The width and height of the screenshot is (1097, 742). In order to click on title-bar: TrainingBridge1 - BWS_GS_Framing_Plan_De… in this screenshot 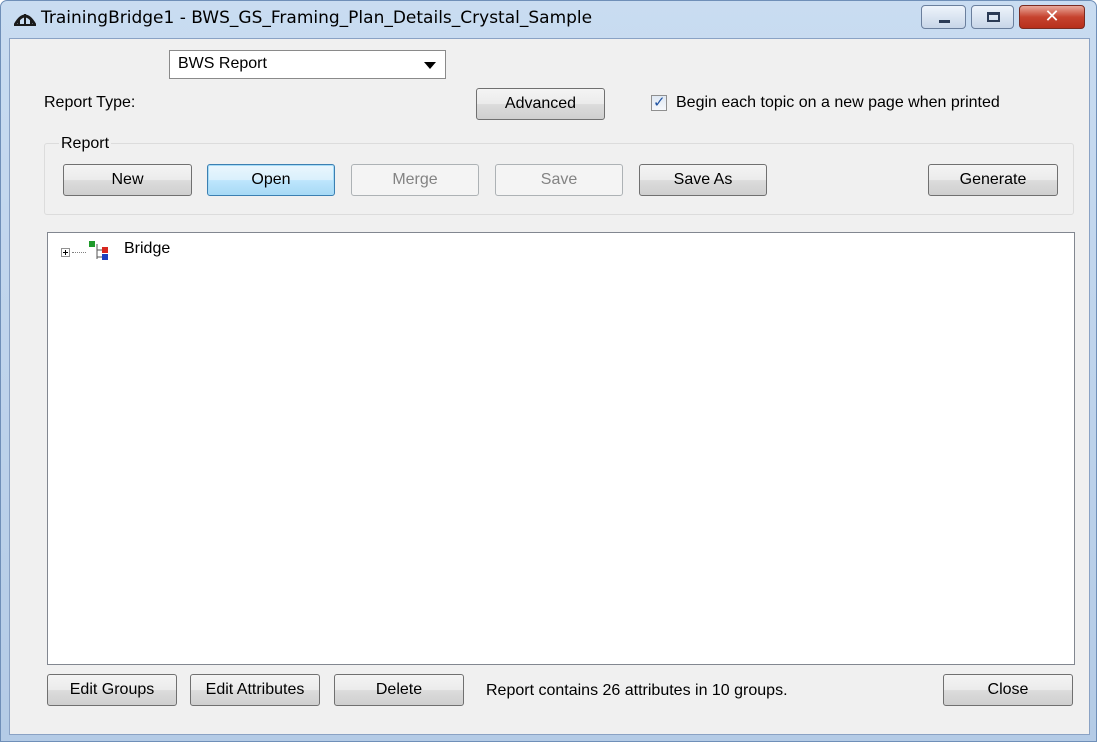, I will do `click(548, 19)`.